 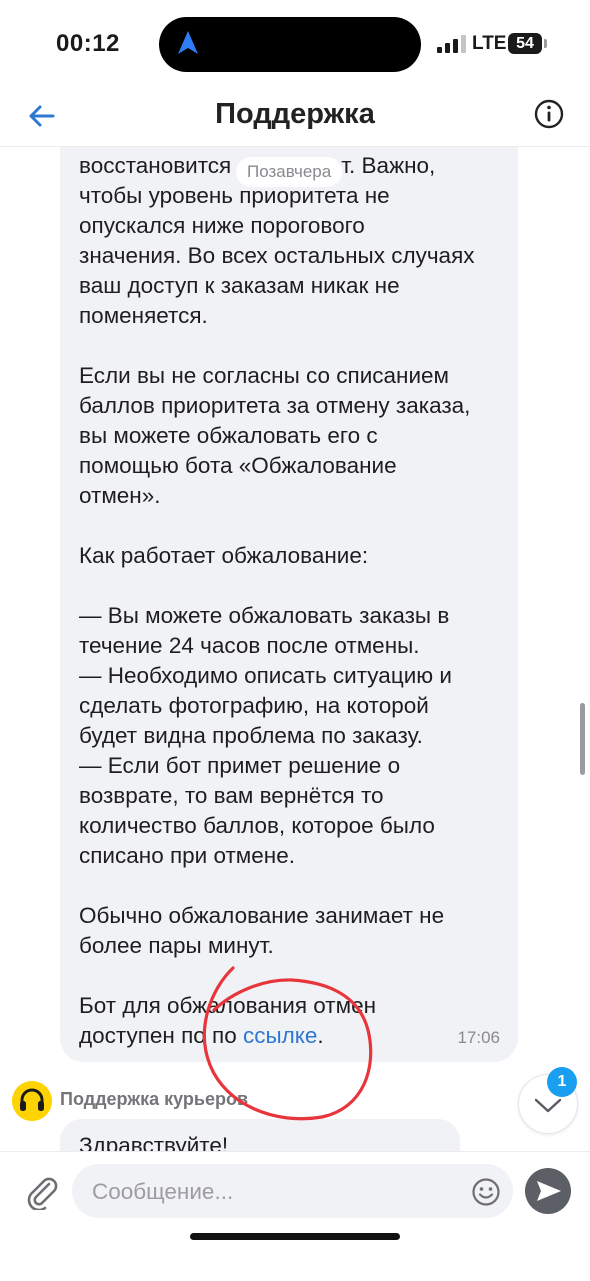 I want to click on message-line: течение 24 часов после отмены., so click(x=249, y=645).